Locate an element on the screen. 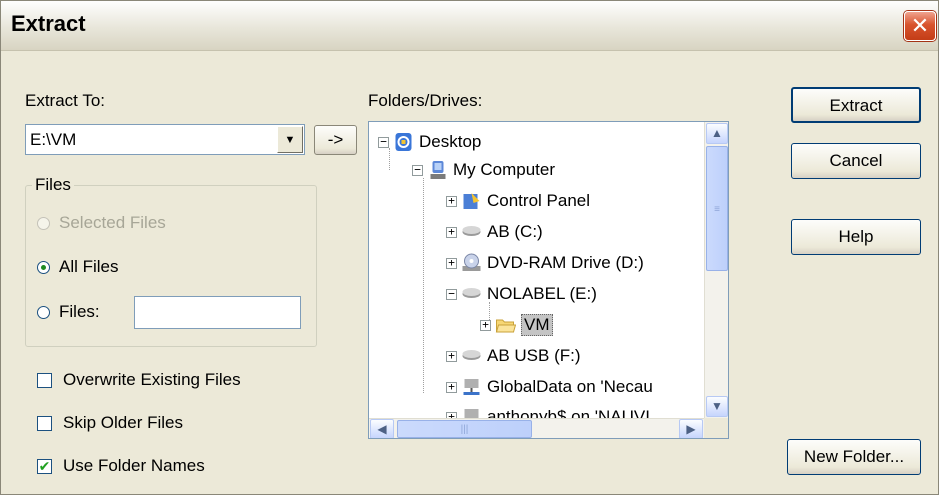  chevron-up-icon: ▲ is located at coordinates (717, 133).